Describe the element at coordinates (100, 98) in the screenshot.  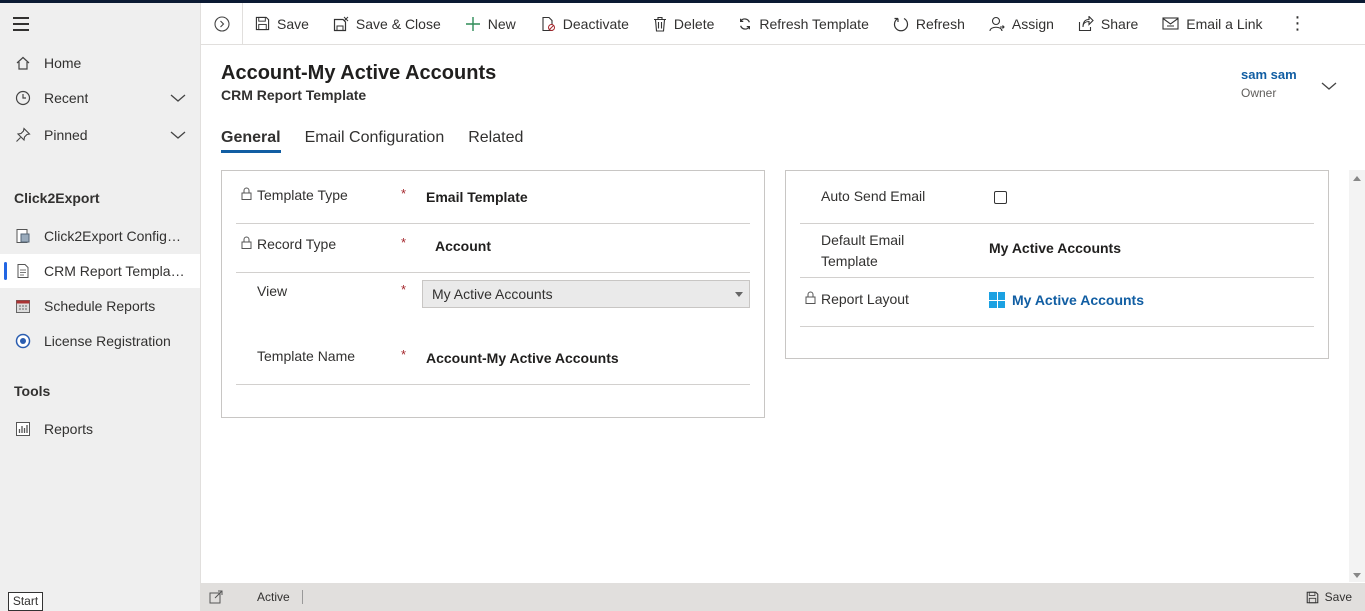
I see `sidebar-item-recent: Recent` at that location.